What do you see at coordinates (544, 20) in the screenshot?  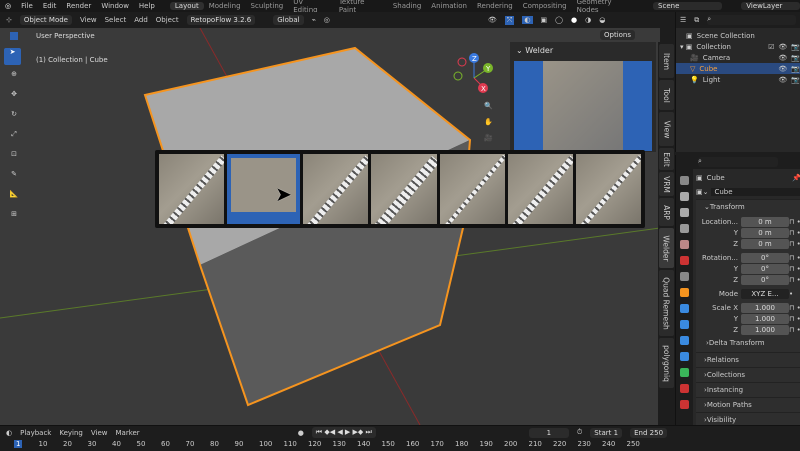 I see `xray-icon: ▣` at bounding box center [544, 20].